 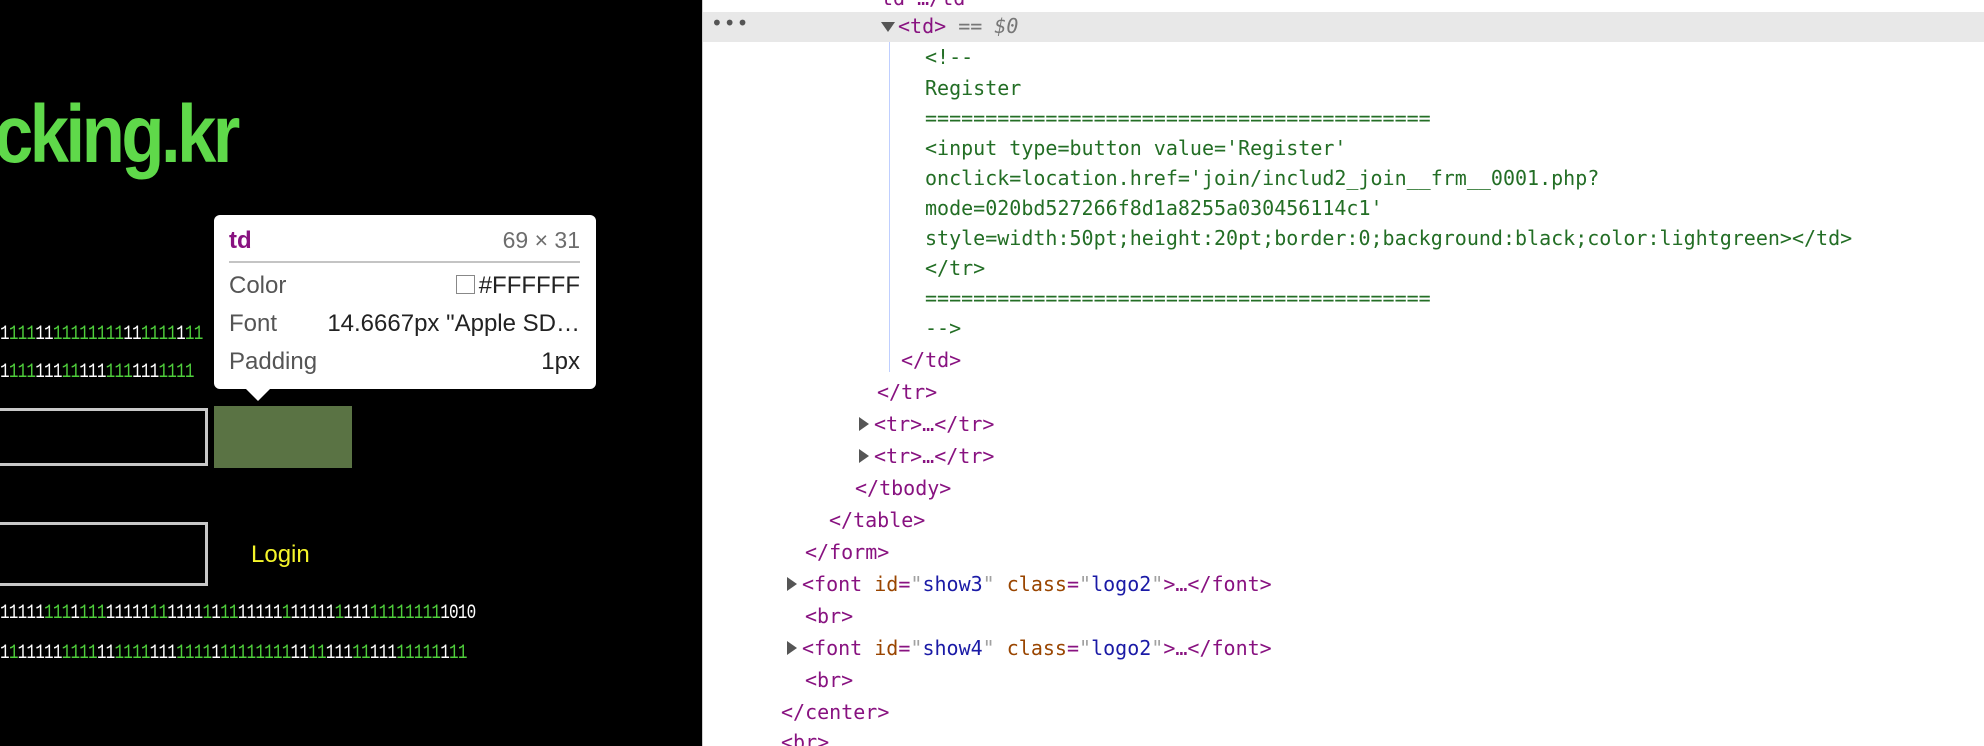 I want to click on register-cell-highlight, so click(x=283, y=437).